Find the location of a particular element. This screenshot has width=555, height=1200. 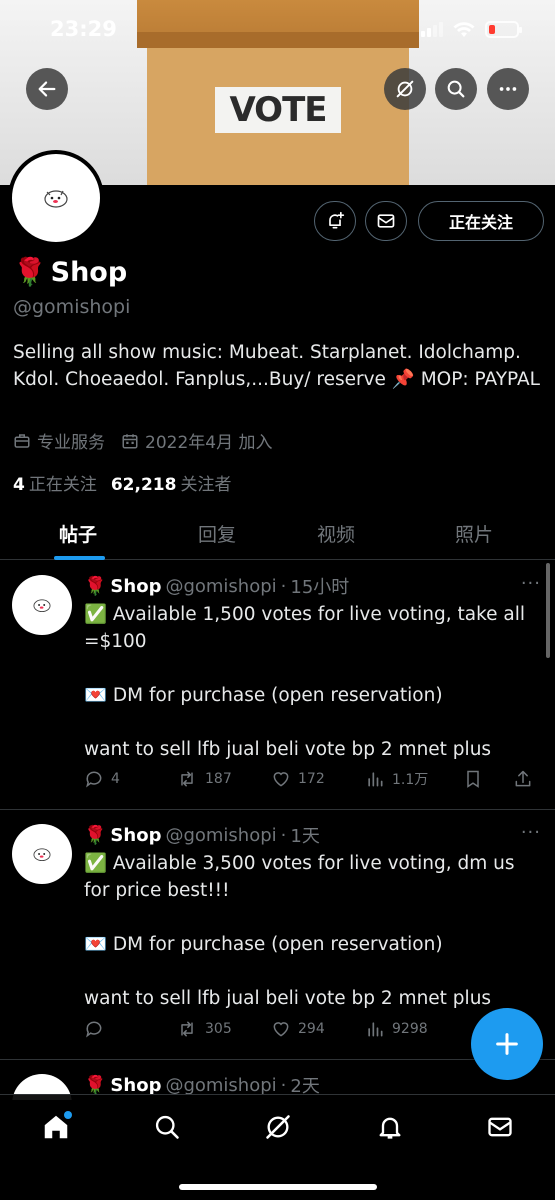

plus-icon is located at coordinates (507, 1044).